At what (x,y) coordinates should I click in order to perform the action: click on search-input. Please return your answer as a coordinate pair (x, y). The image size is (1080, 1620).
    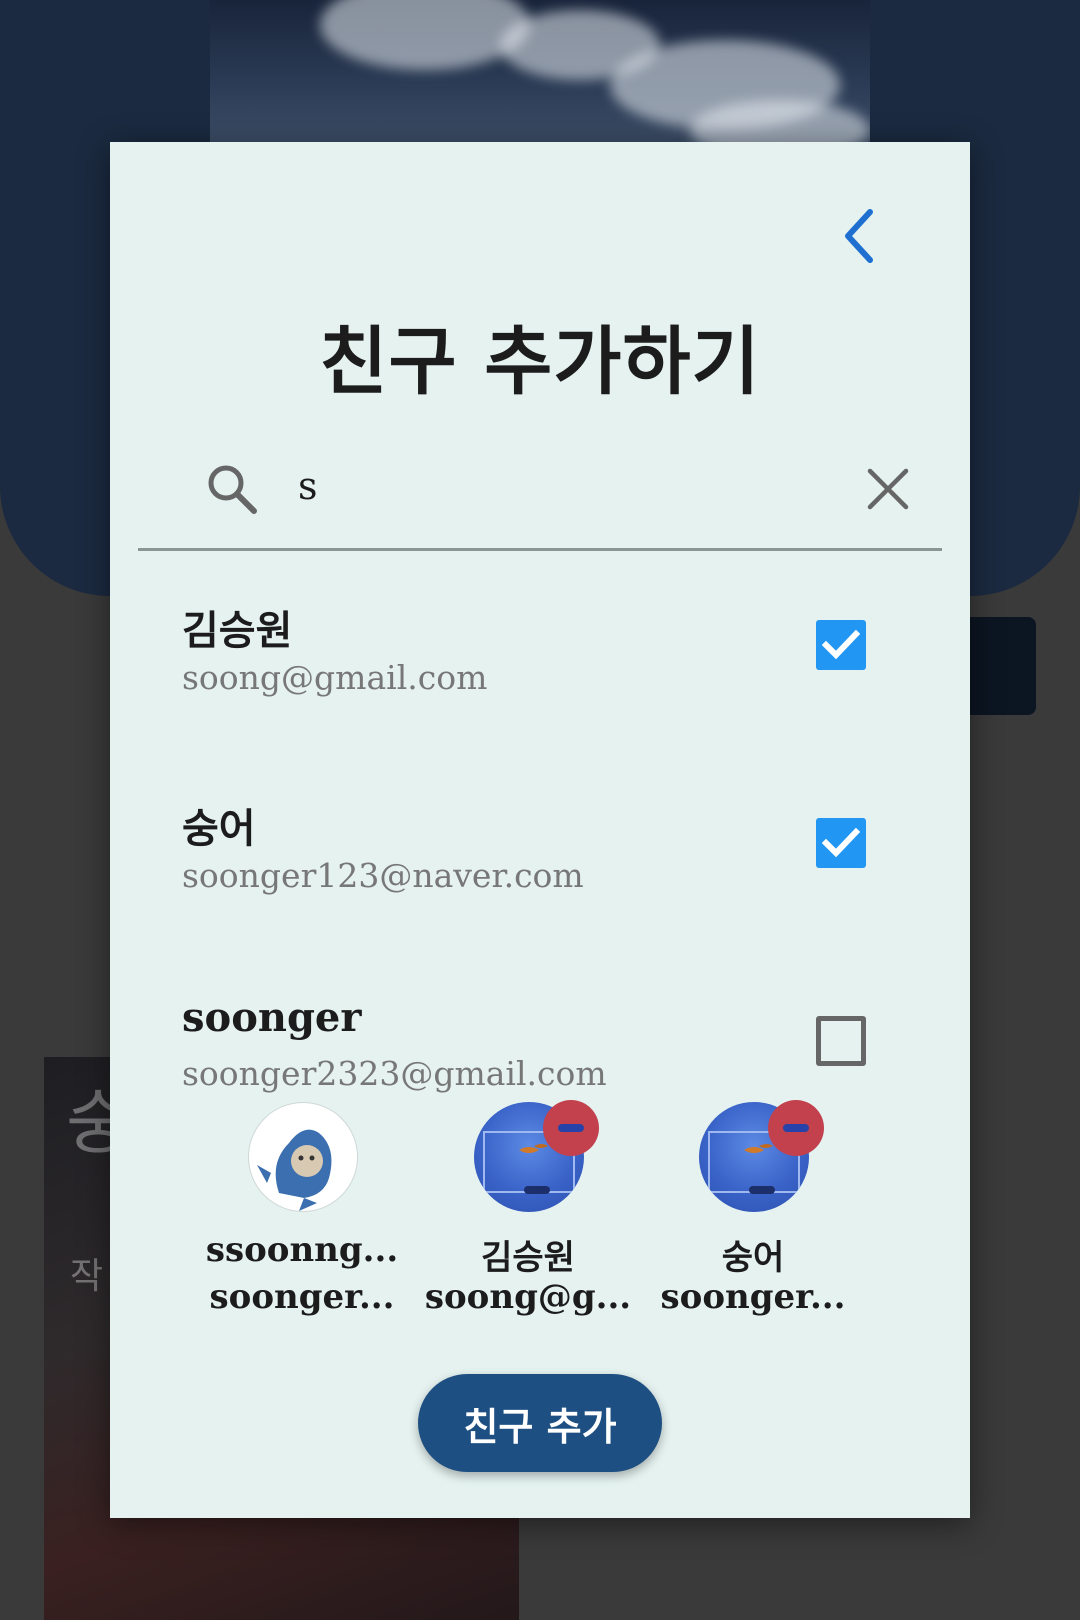
    Looking at the image, I should click on (578, 486).